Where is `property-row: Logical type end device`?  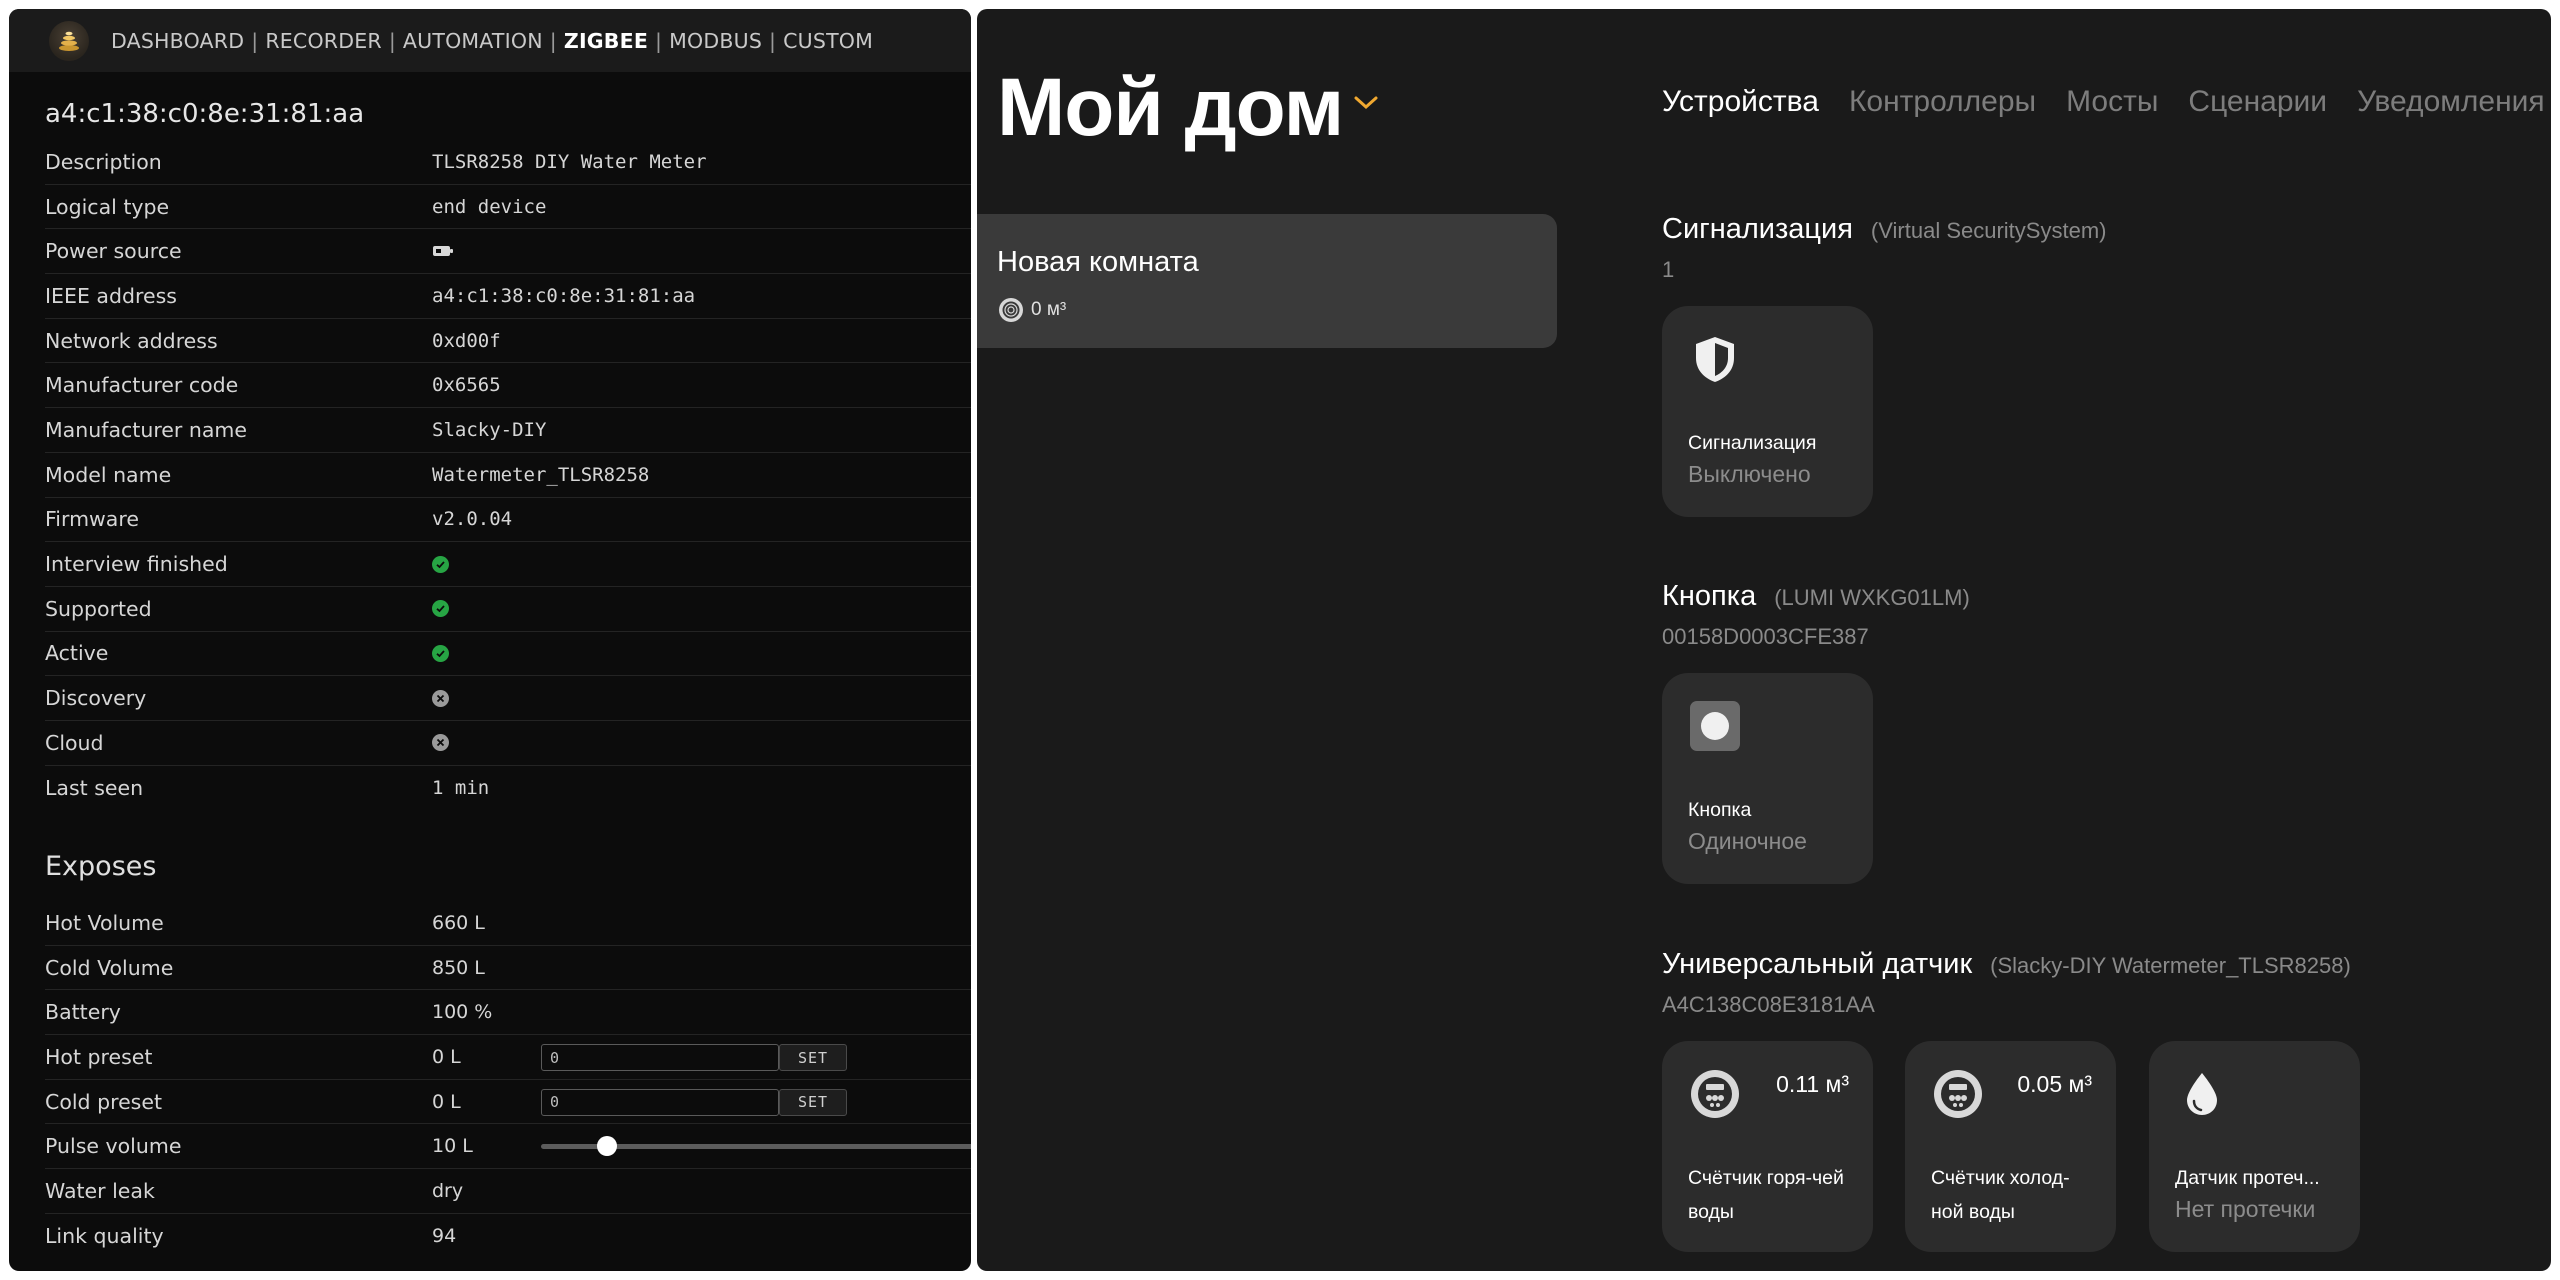 property-row: Logical type end device is located at coordinates (508, 207).